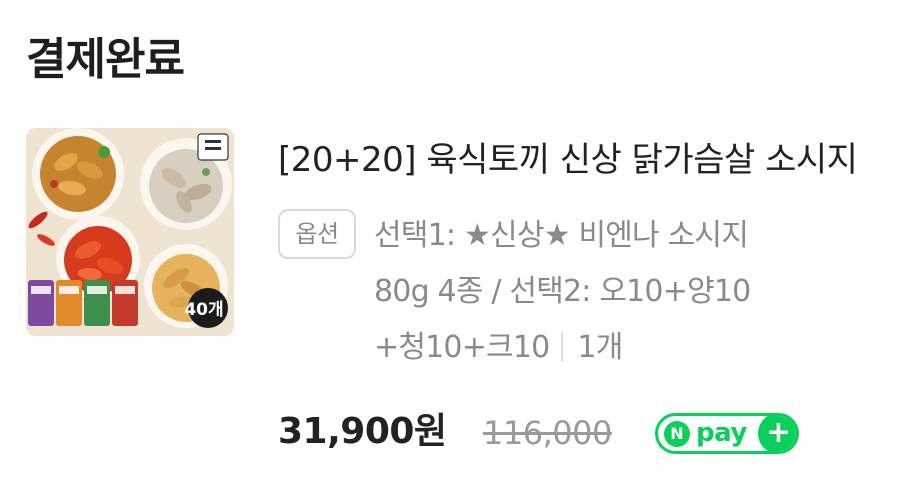 This screenshot has width=905, height=498. I want to click on product-image: 40개, so click(130, 232).